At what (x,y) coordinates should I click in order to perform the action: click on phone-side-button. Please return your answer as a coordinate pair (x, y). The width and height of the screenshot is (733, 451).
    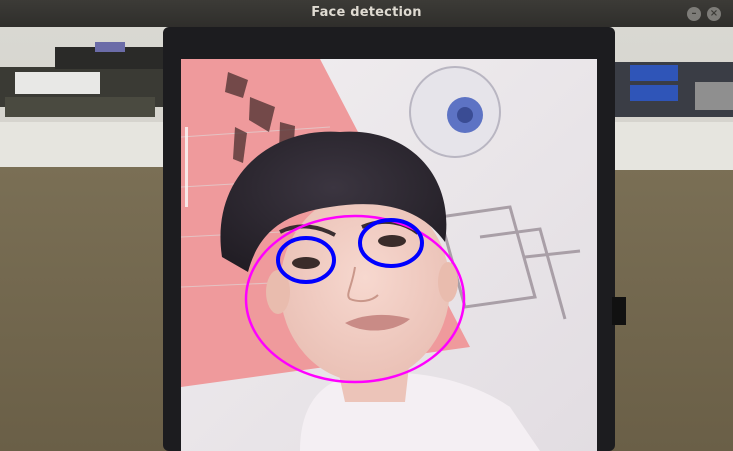
    Looking at the image, I should click on (619, 311).